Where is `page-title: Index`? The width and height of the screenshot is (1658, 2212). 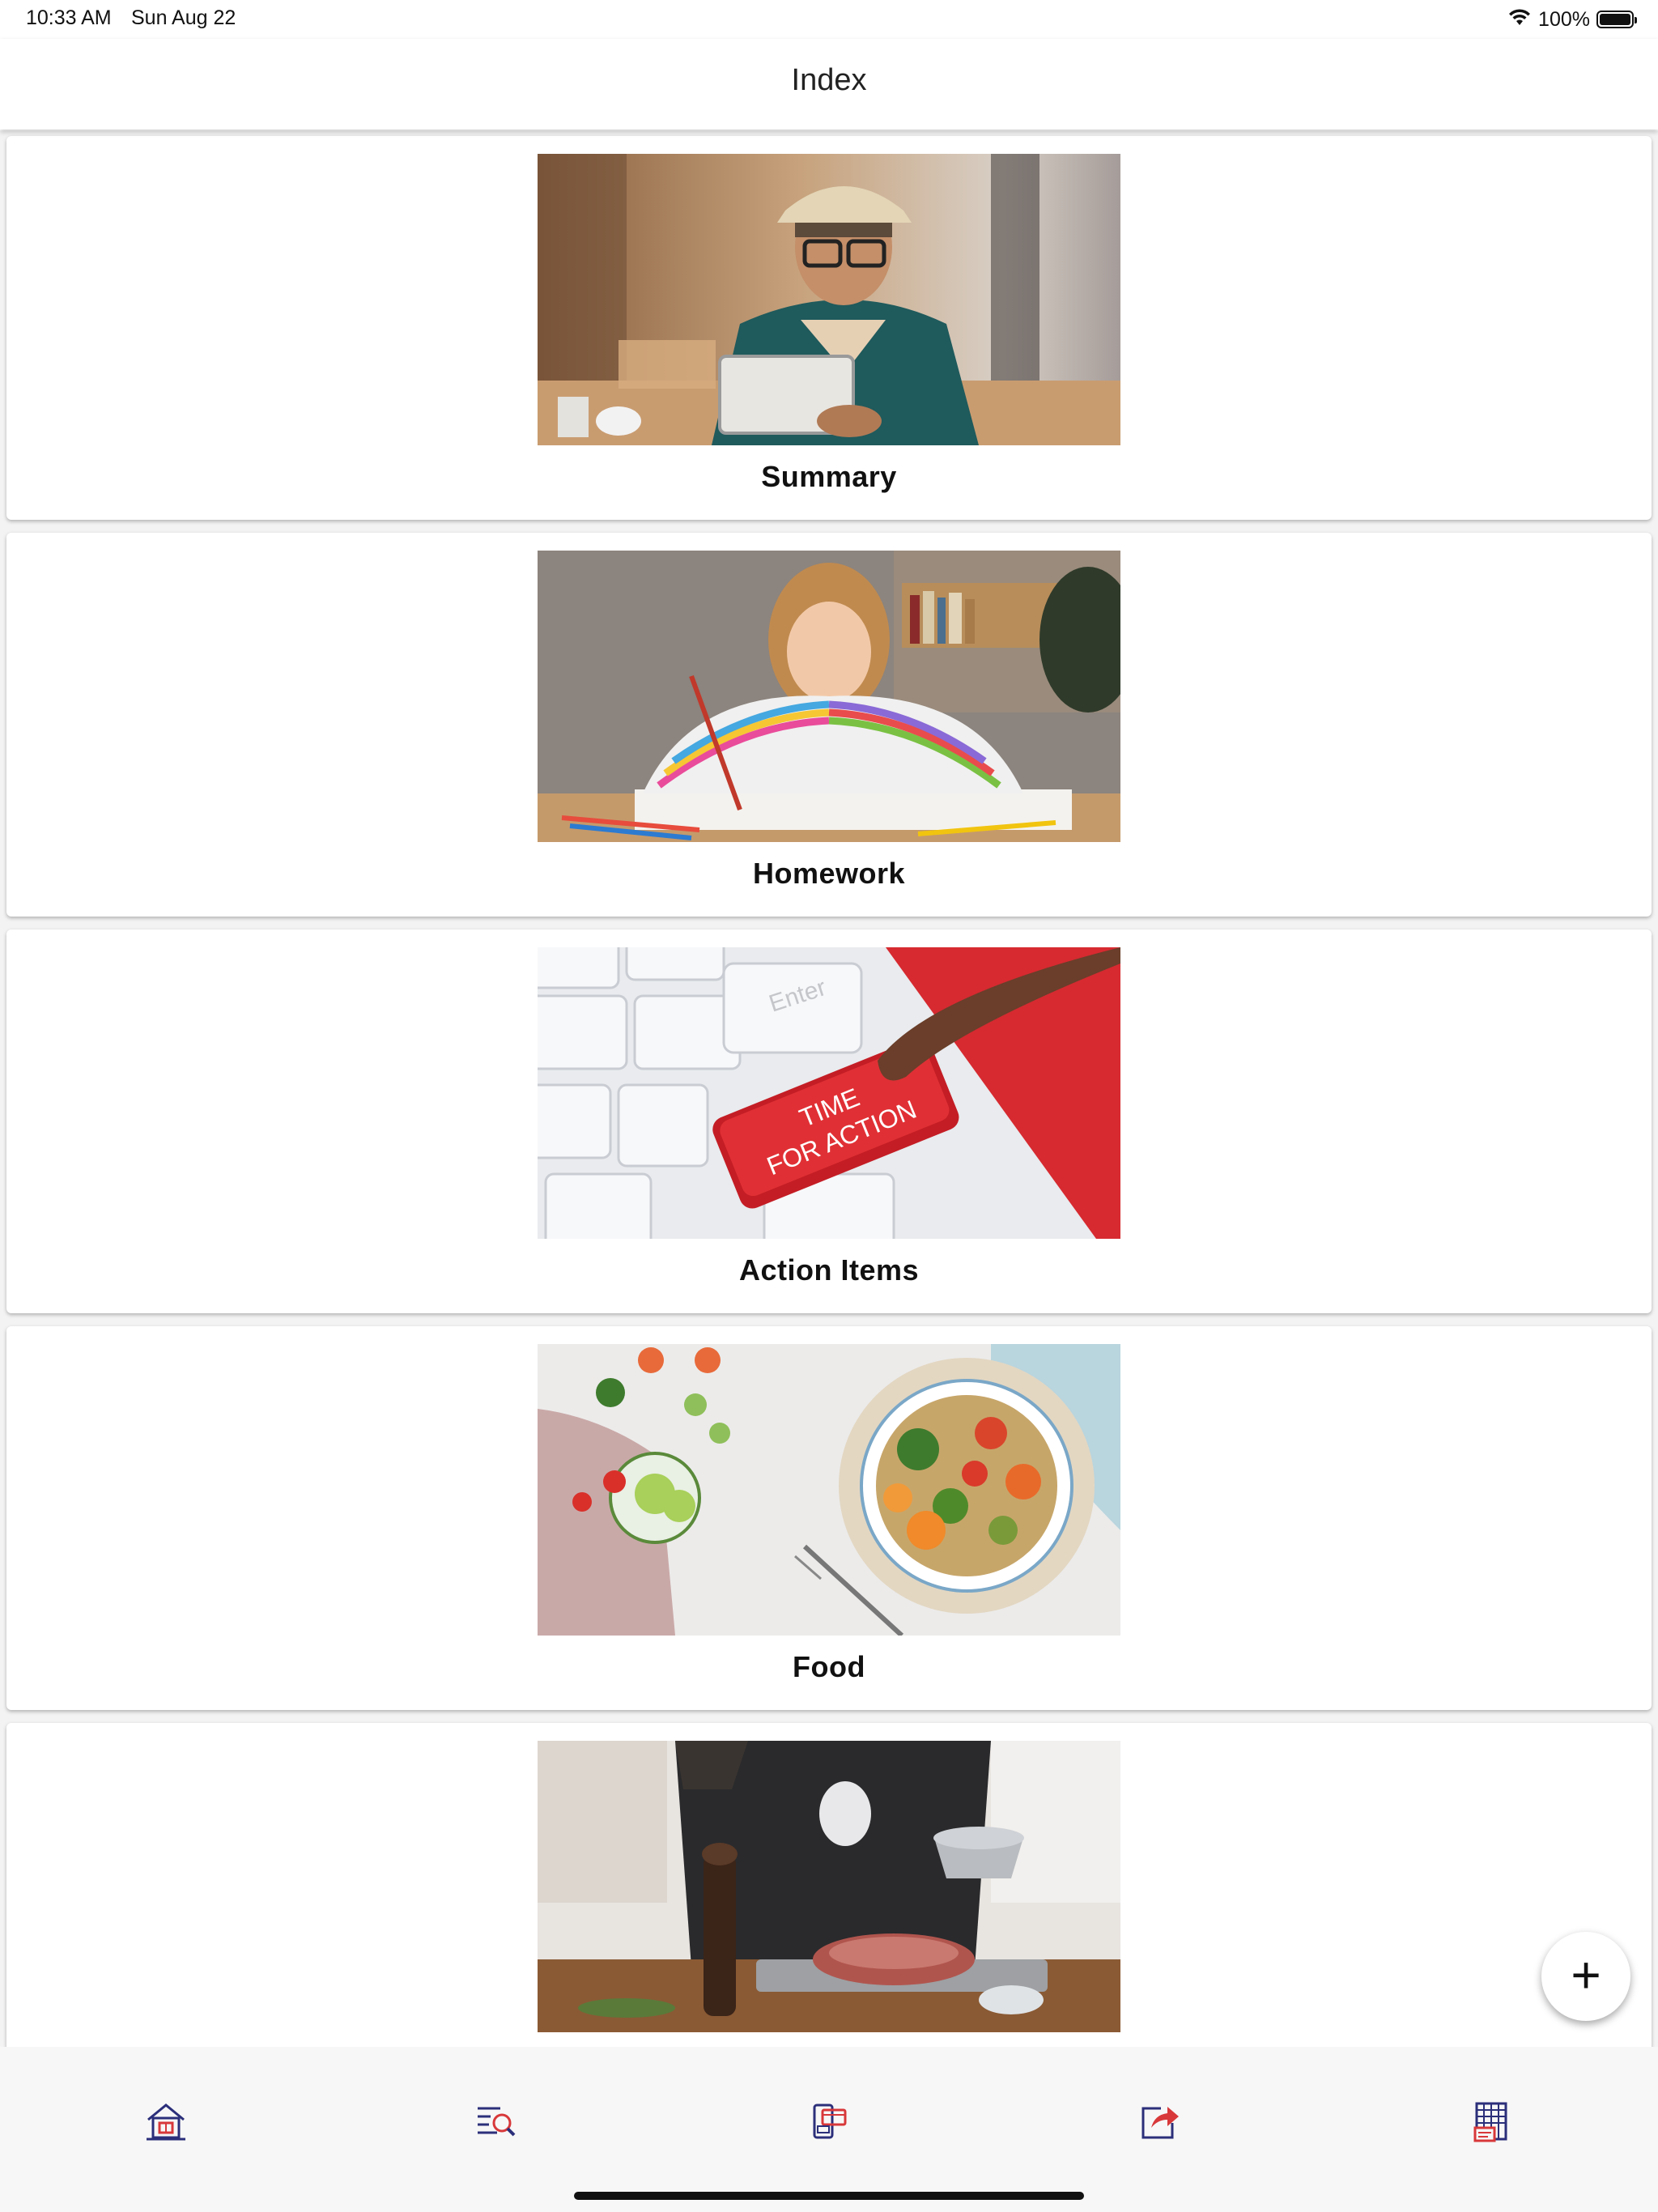
page-title: Index is located at coordinates (829, 80).